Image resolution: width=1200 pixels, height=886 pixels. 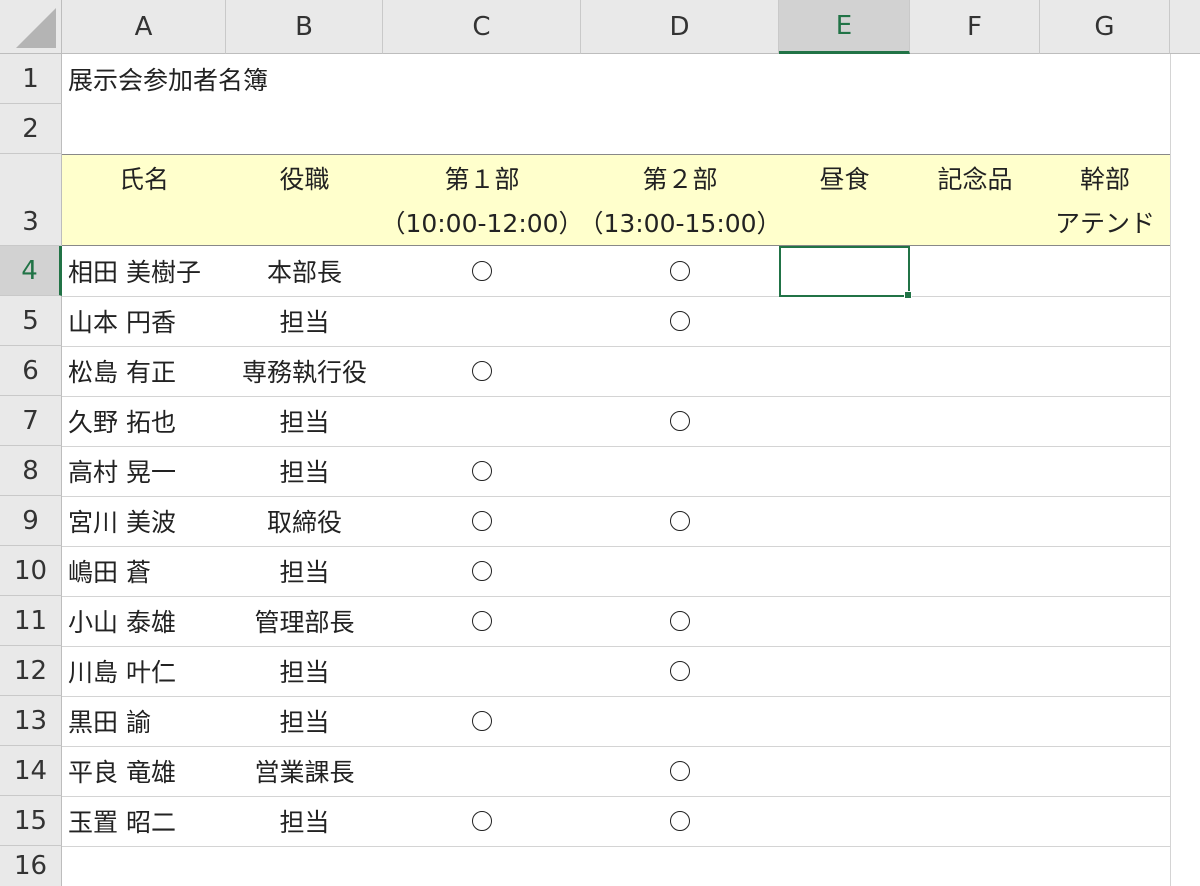 What do you see at coordinates (482, 27) in the screenshot?
I see `column-header-c: C` at bounding box center [482, 27].